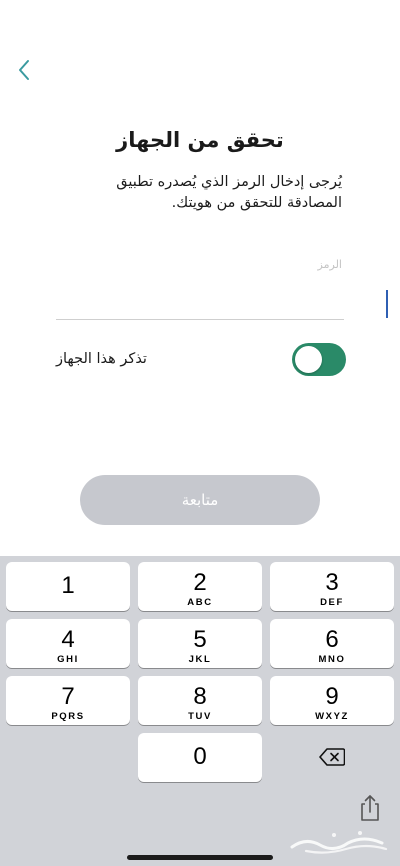  What do you see at coordinates (68, 696) in the screenshot?
I see `key-digit: 7` at bounding box center [68, 696].